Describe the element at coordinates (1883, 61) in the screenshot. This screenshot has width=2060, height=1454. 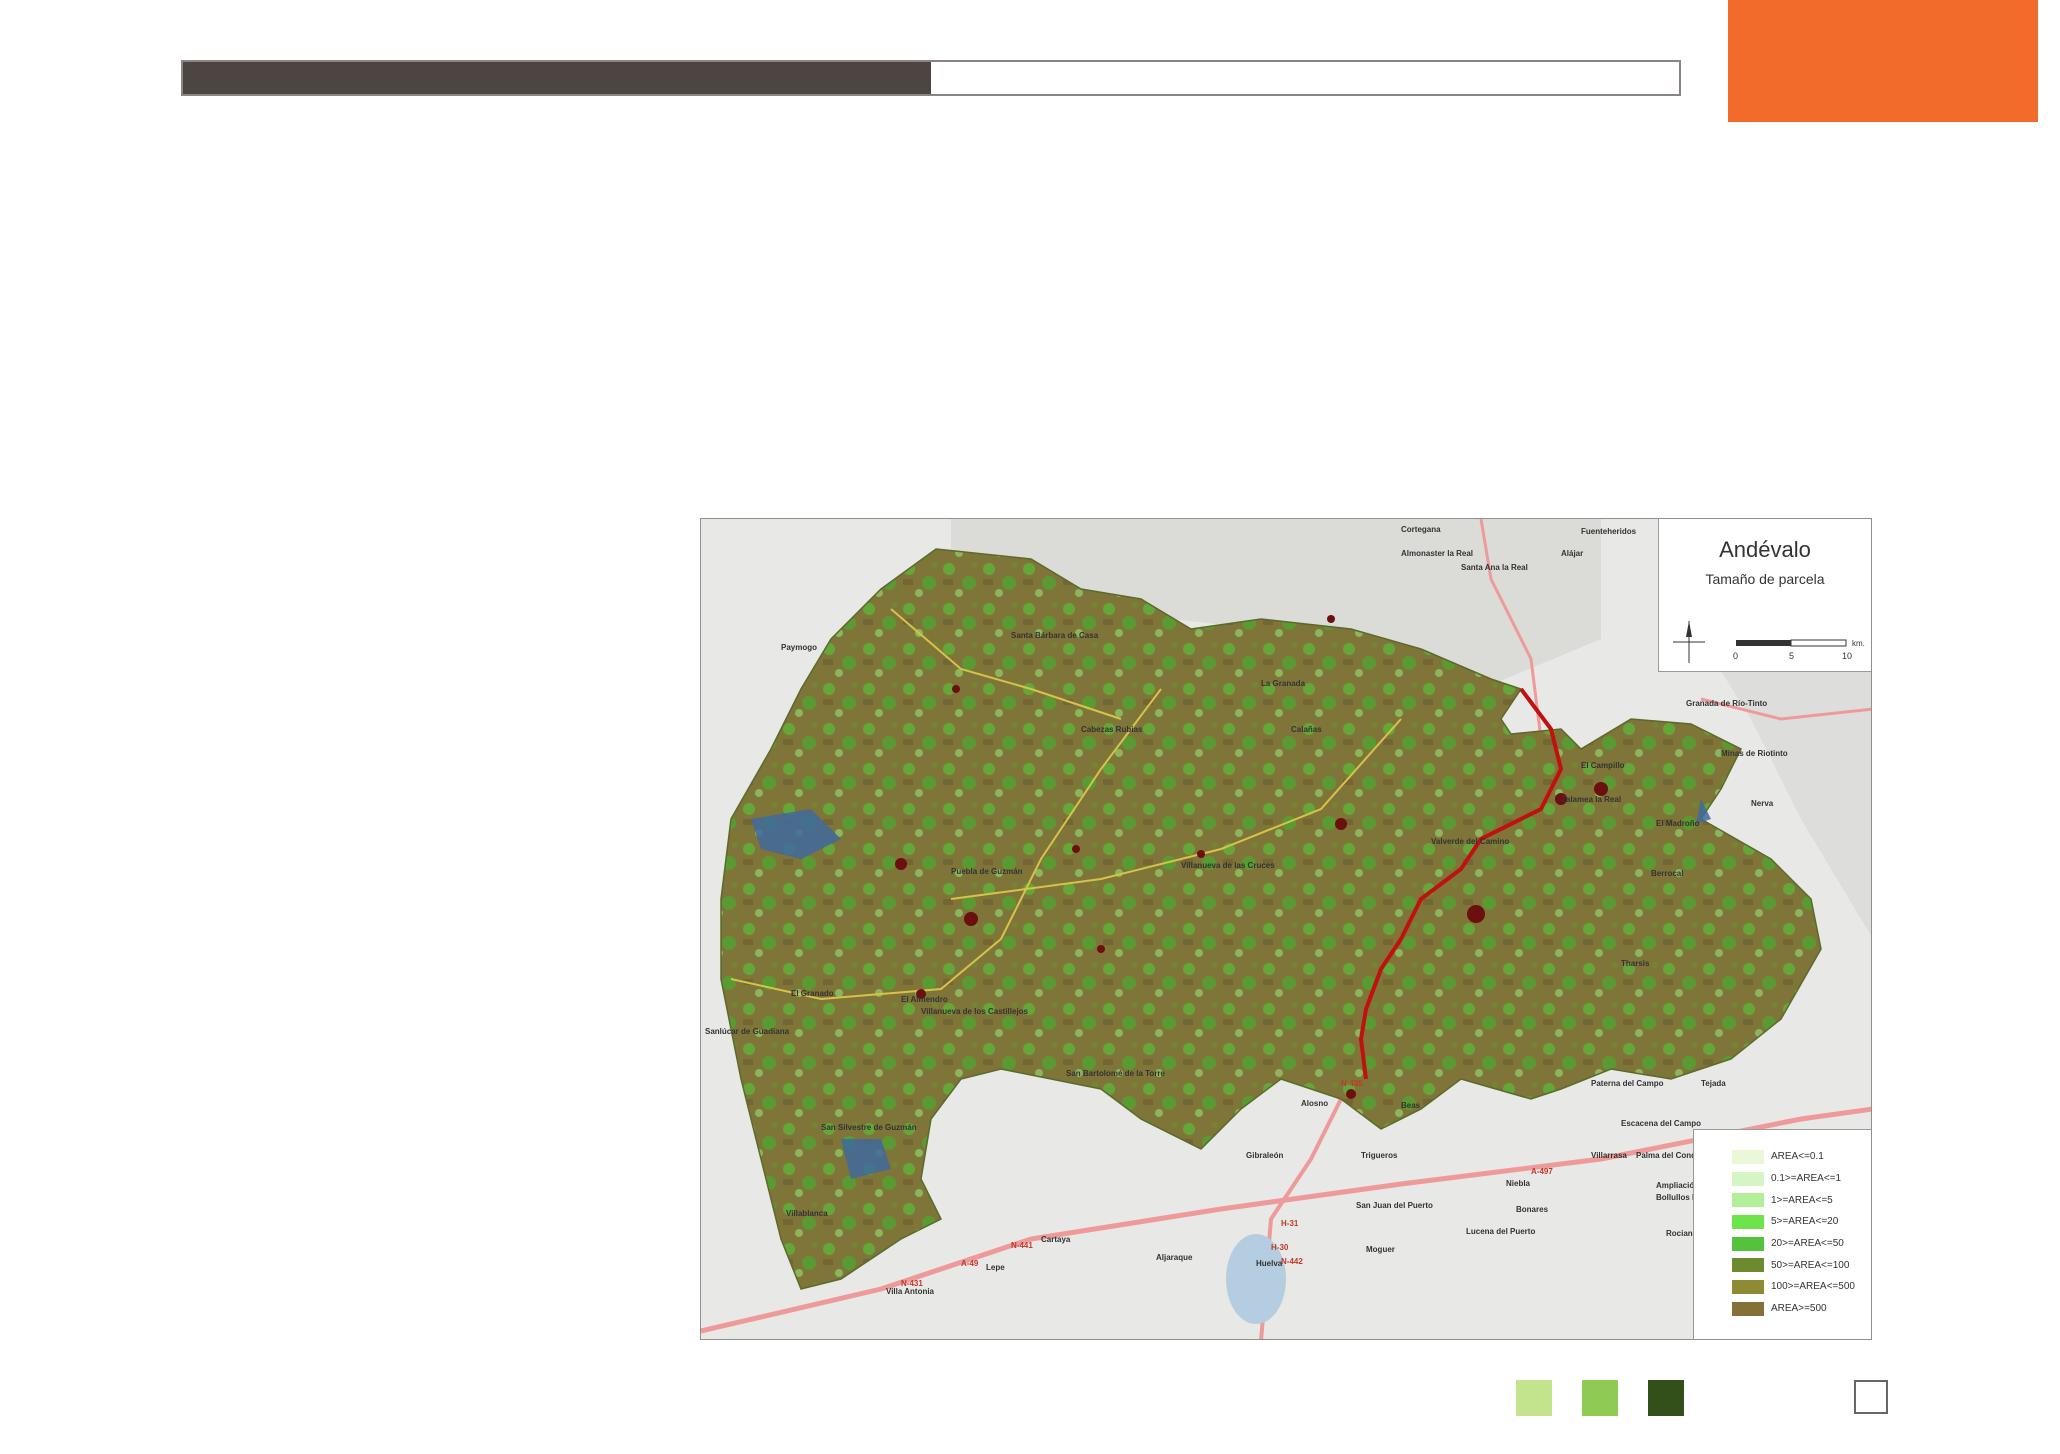
I see `accent-tab` at that location.